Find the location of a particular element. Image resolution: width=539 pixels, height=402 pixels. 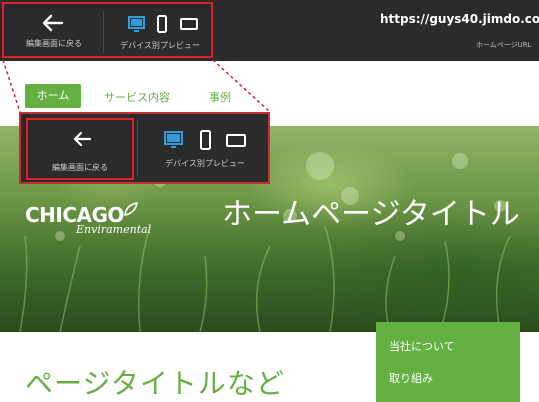

nav-item-home: ホーム is located at coordinates (53, 96).